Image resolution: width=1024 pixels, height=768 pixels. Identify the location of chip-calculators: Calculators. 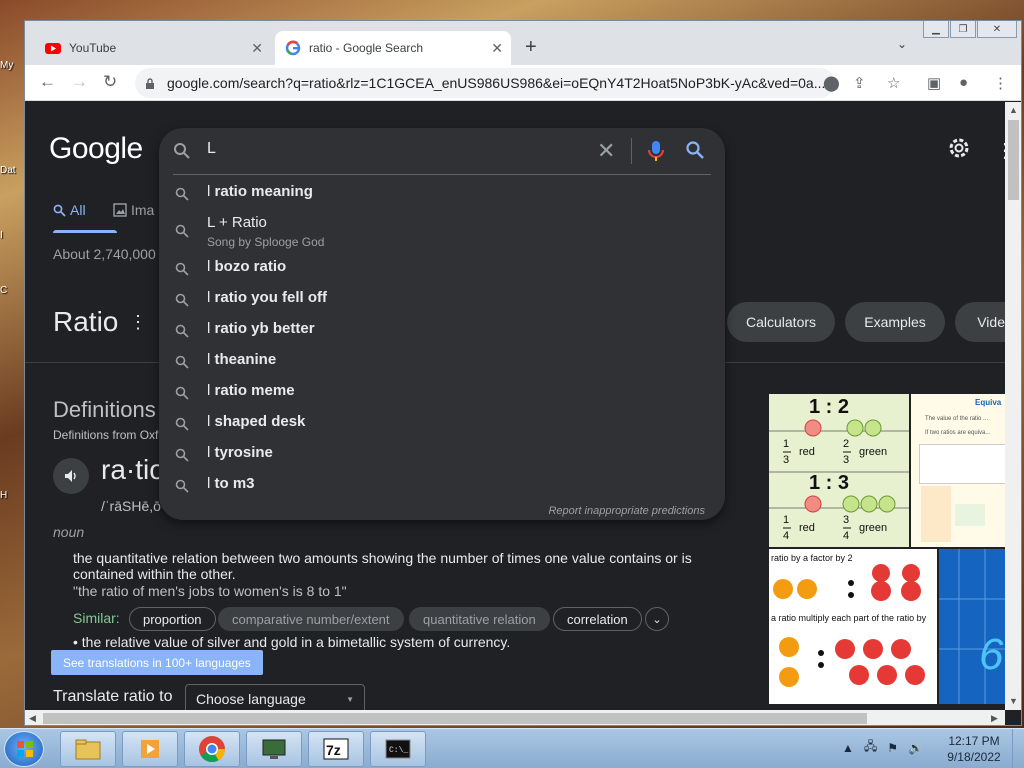
(781, 322).